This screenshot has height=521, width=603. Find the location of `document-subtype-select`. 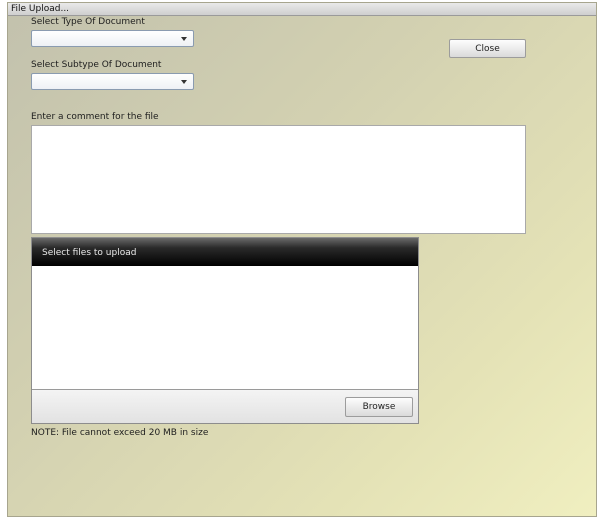

document-subtype-select is located at coordinates (112, 81).